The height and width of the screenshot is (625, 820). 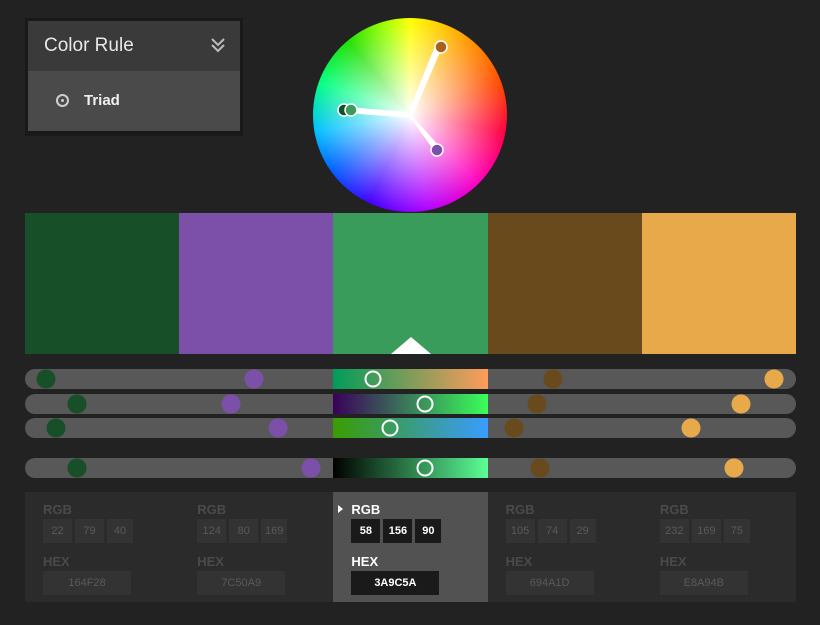 I want to click on active-arrow-icon, so click(x=341, y=509).